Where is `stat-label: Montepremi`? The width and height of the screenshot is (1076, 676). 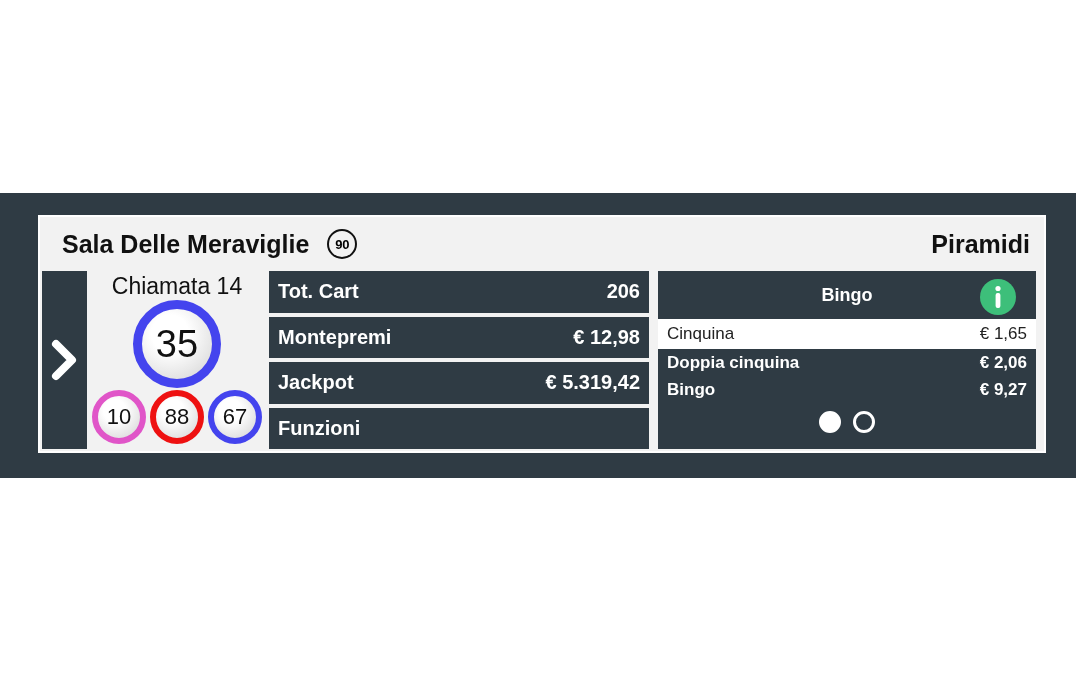 stat-label: Montepremi is located at coordinates (335, 337).